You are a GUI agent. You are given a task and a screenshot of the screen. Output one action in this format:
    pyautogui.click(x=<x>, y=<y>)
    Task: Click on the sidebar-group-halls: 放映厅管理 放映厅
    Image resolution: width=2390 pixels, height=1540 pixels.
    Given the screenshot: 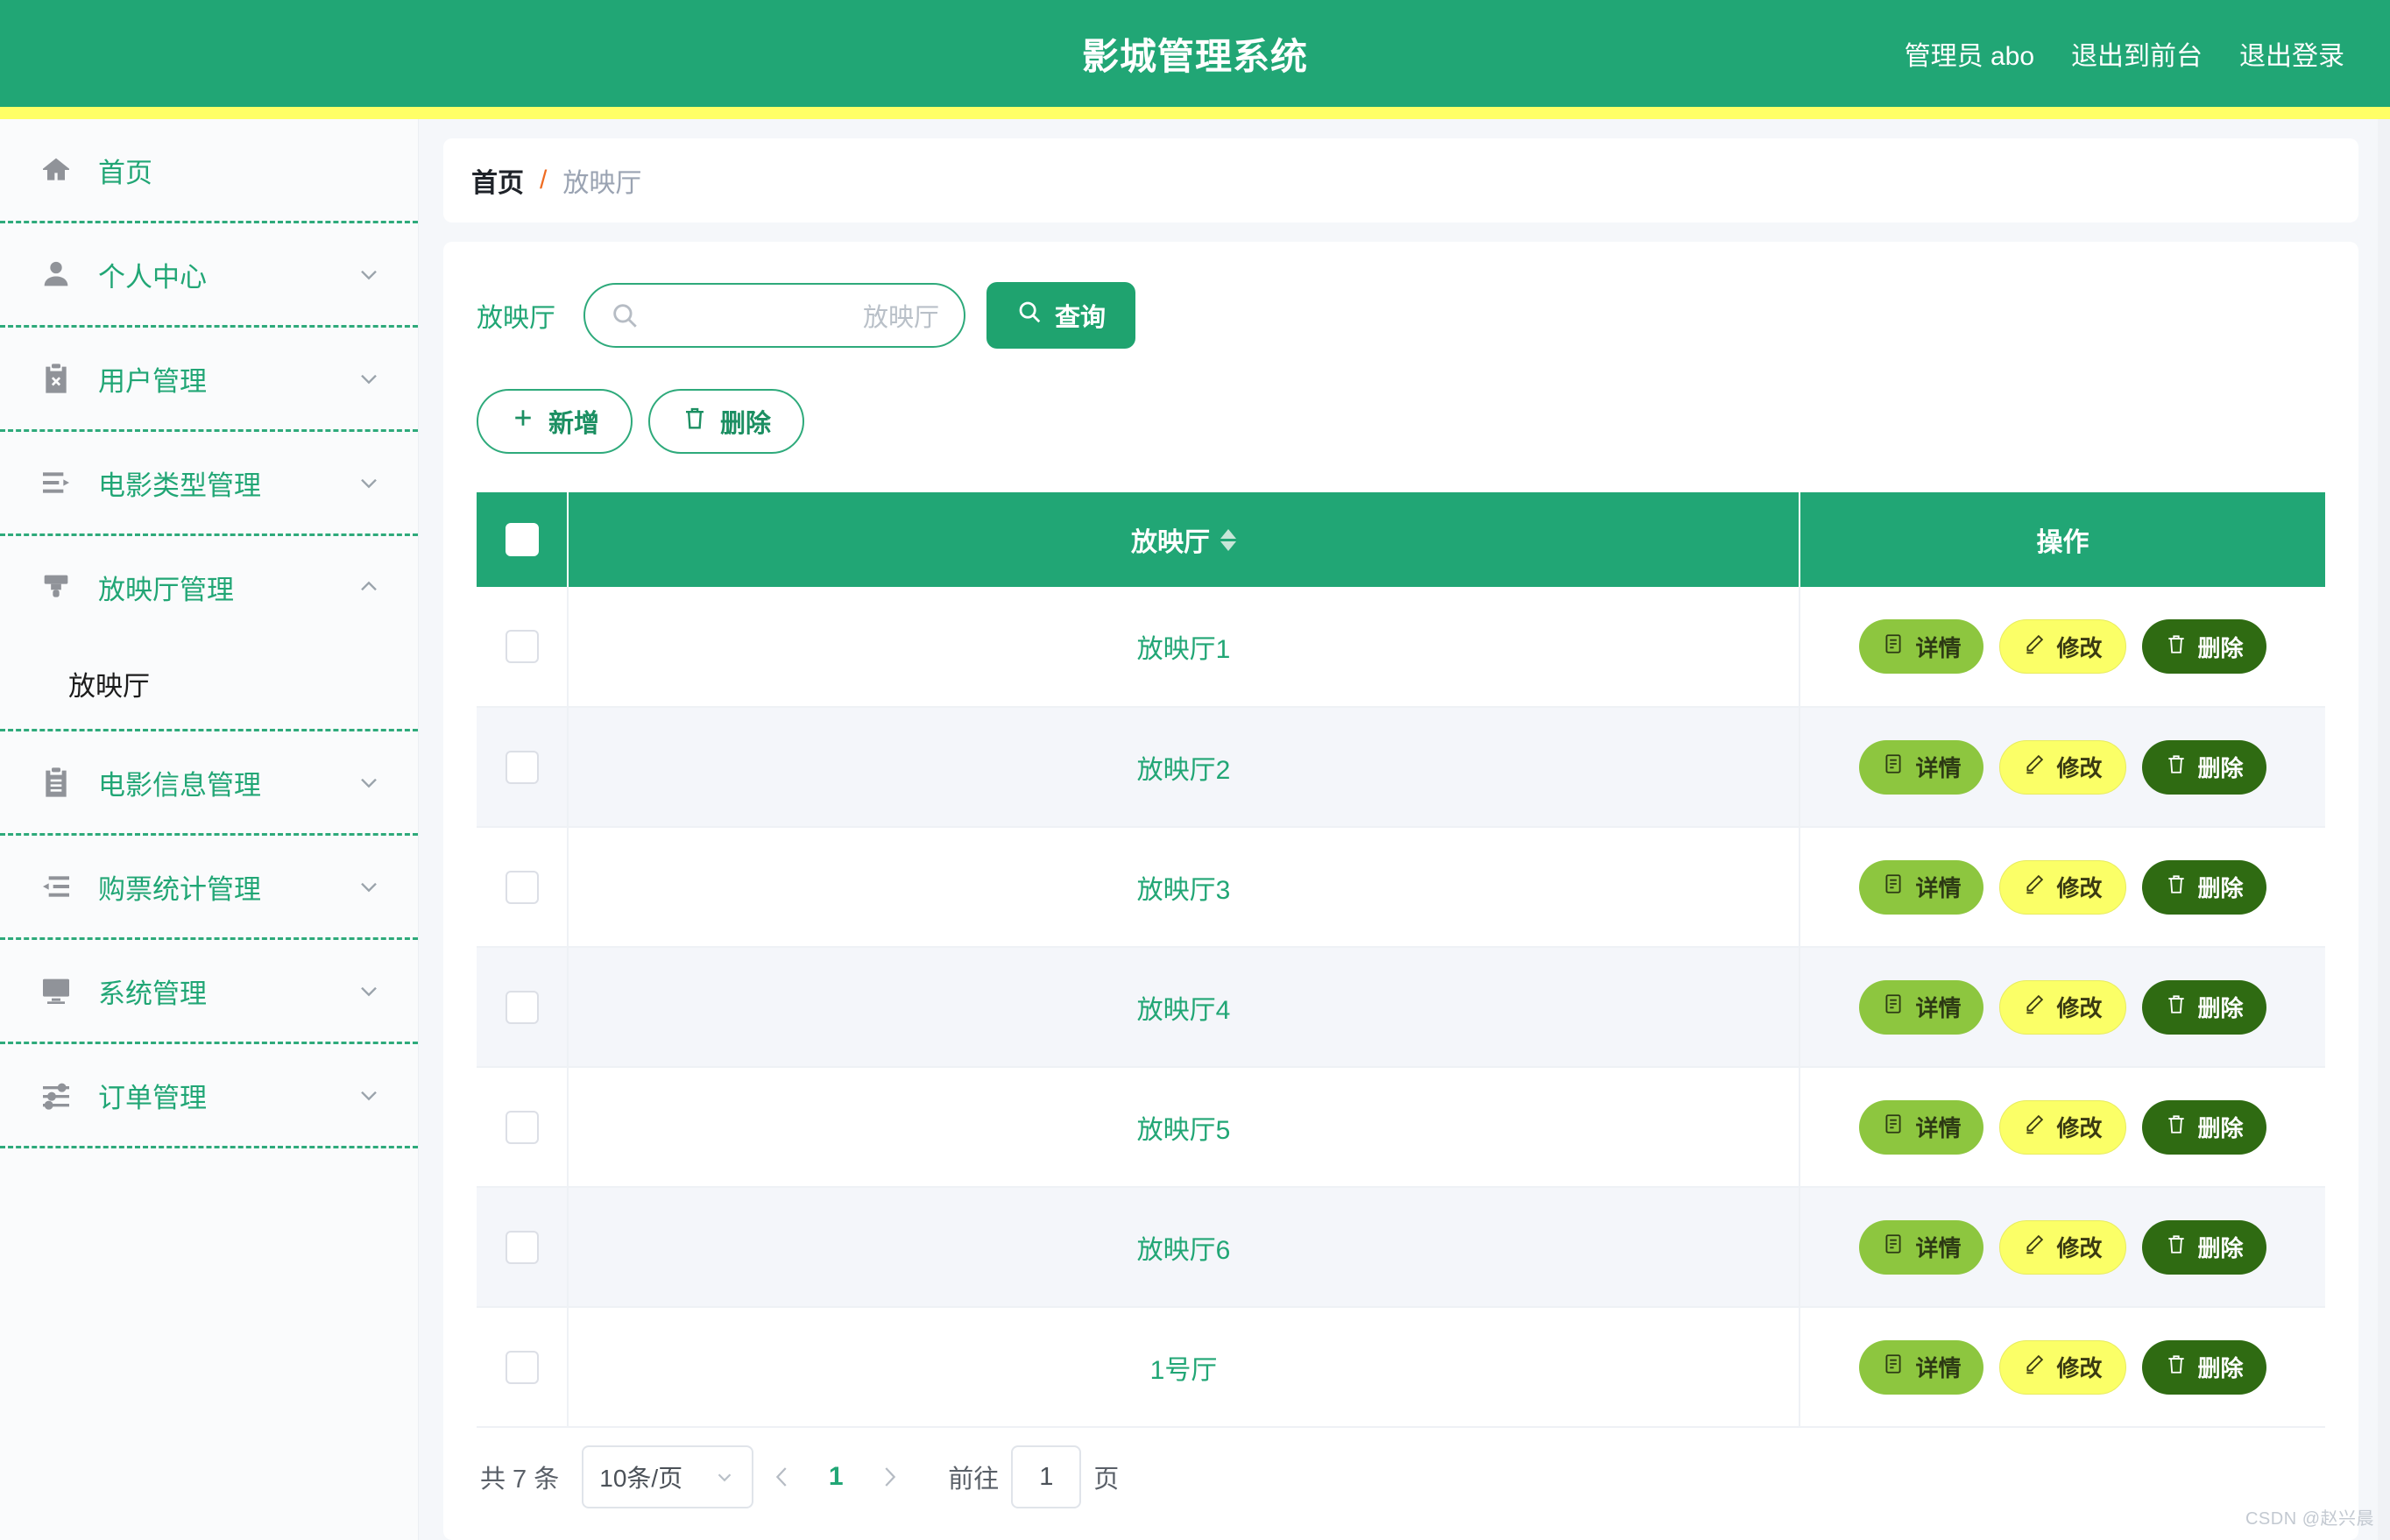 What is the action you would take?
    pyautogui.click(x=209, y=634)
    